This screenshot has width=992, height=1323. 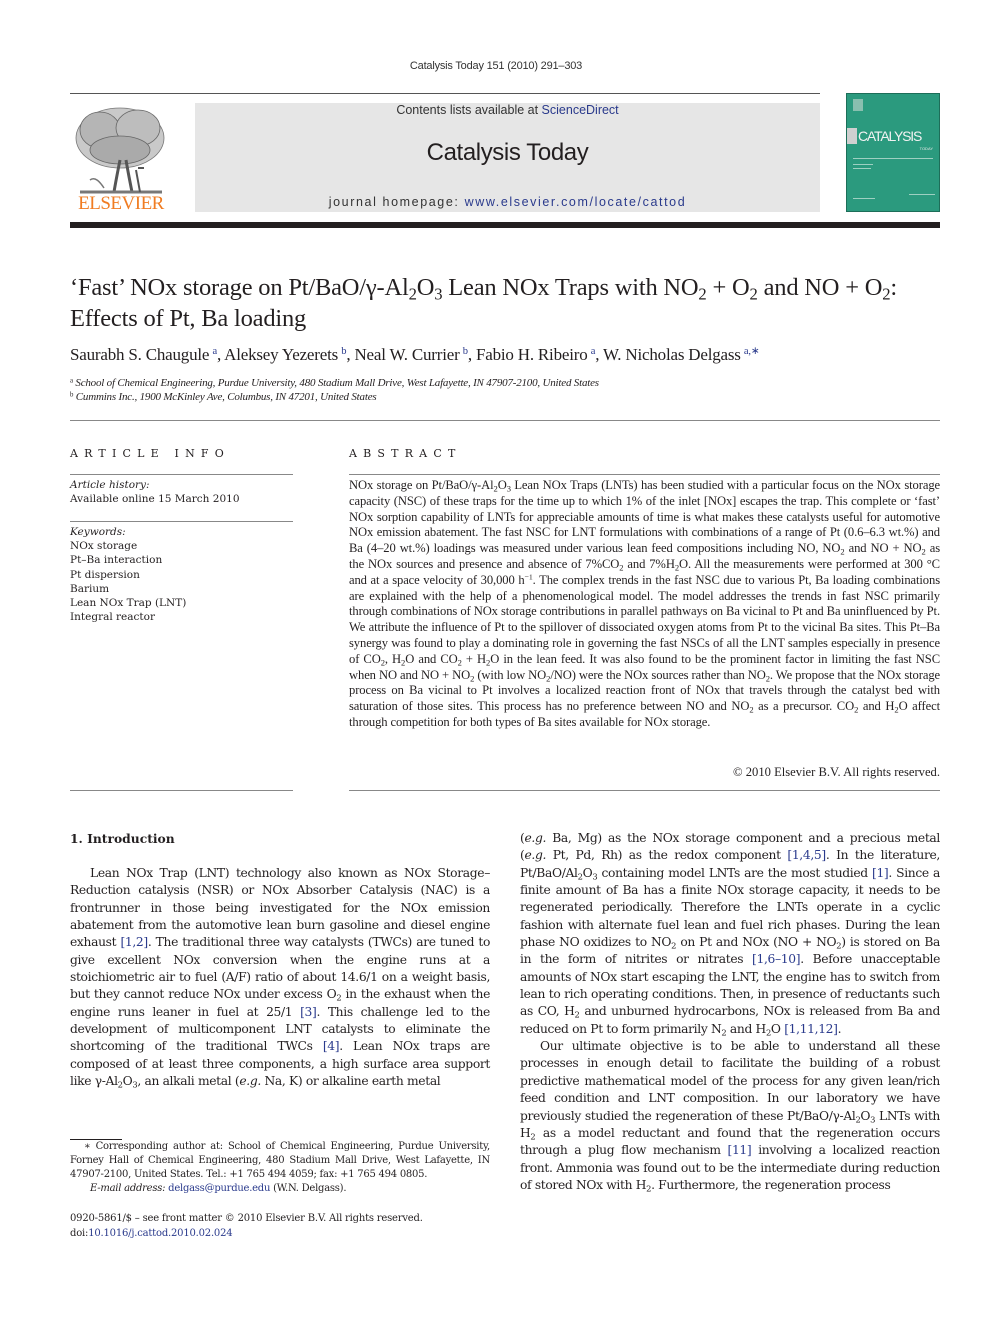 I want to click on citation-link: [1,2], so click(x=134, y=942).